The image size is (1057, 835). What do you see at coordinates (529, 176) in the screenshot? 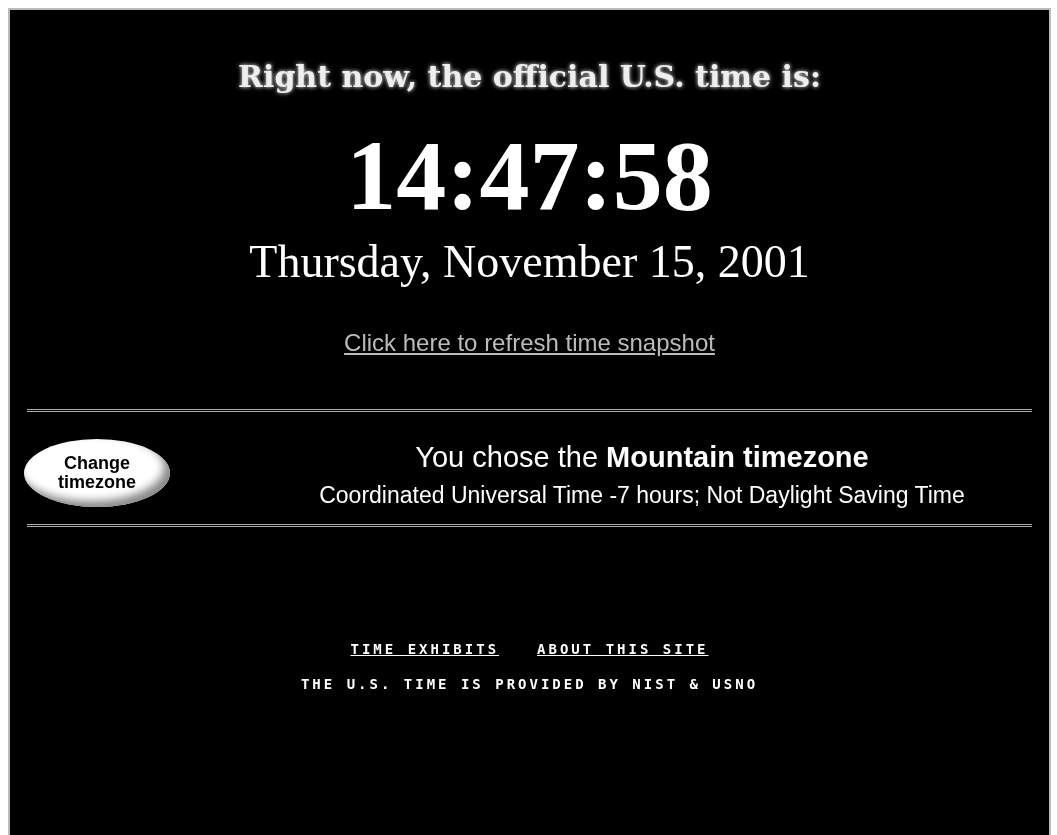
I see `clock-time: 14:47:58` at bounding box center [529, 176].